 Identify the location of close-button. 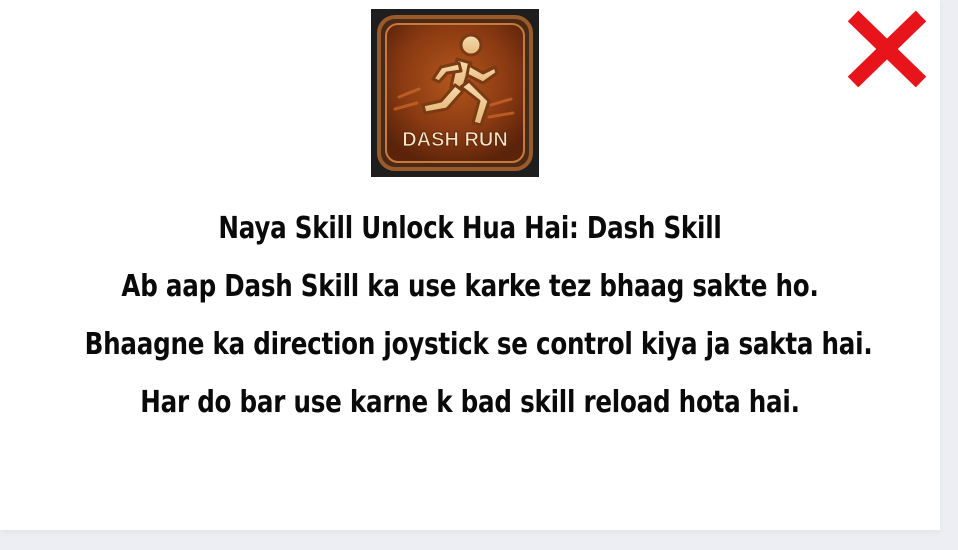
(887, 49).